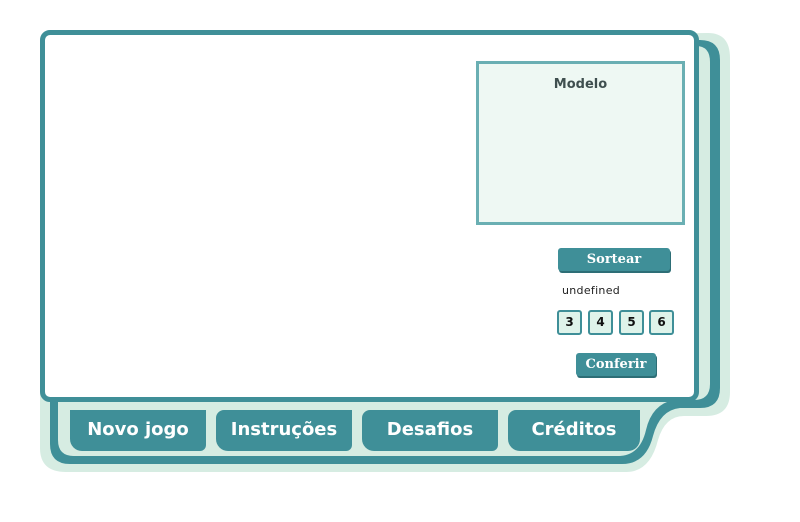 The image size is (800, 522). Describe the element at coordinates (591, 290) in the screenshot. I see `status-text: undefined` at that location.